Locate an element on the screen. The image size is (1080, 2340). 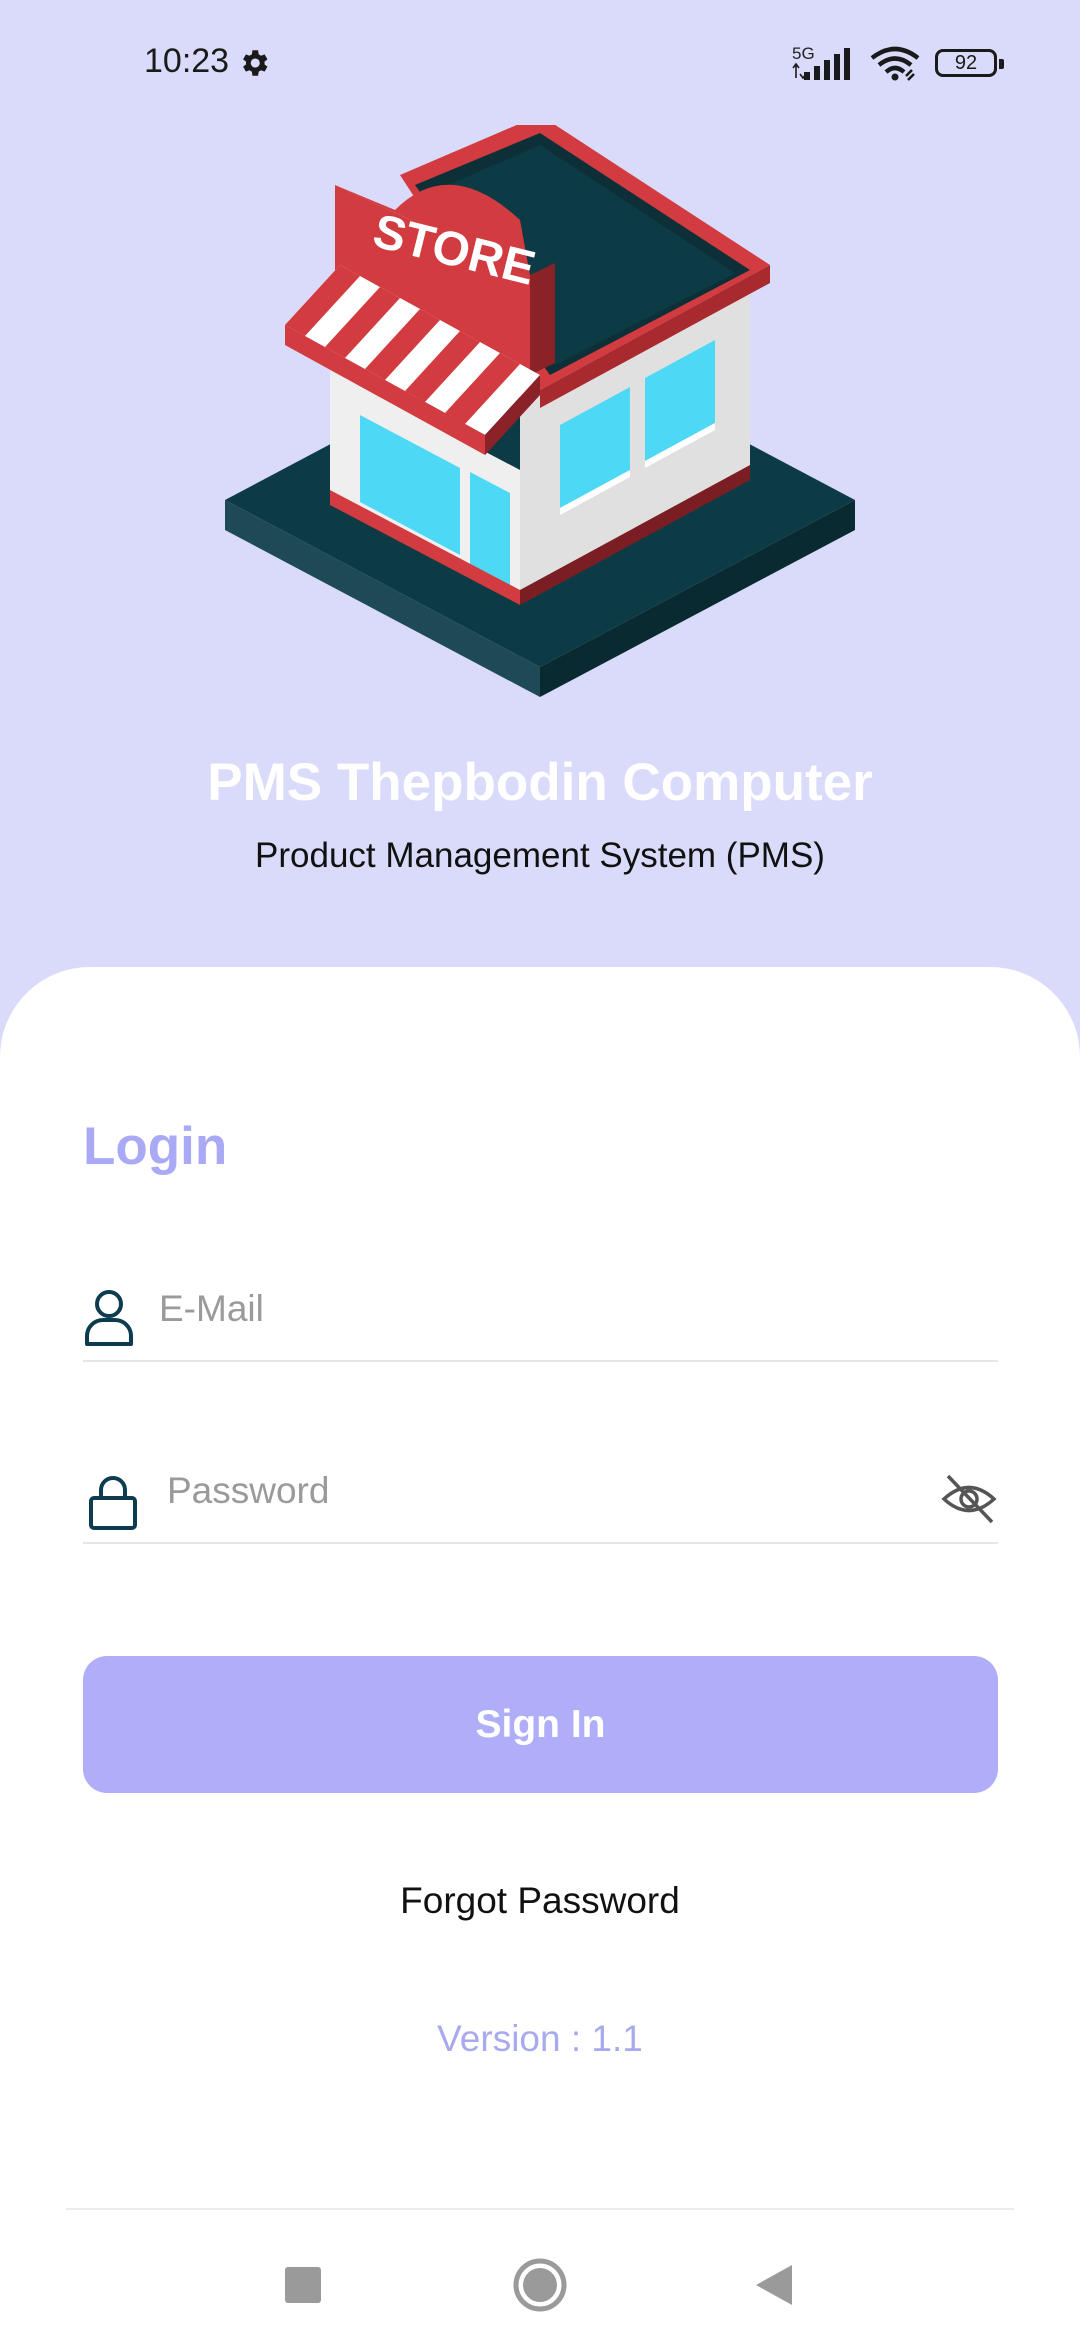
signal-icon is located at coordinates (821, 64).